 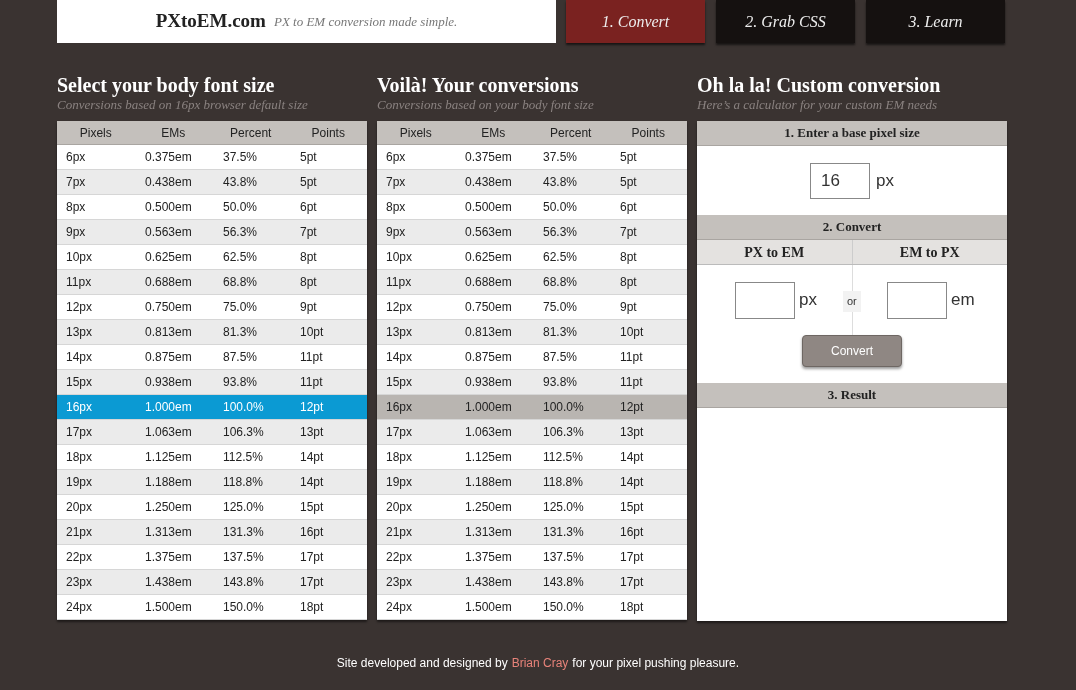 What do you see at coordinates (399, 282) in the screenshot?
I see `table-cell-text: 11px` at bounding box center [399, 282].